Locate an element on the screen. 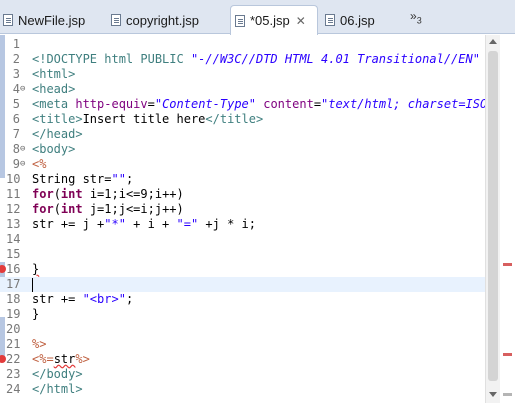 The width and height of the screenshot is (515, 403). line-number: 12 is located at coordinates (13, 209).